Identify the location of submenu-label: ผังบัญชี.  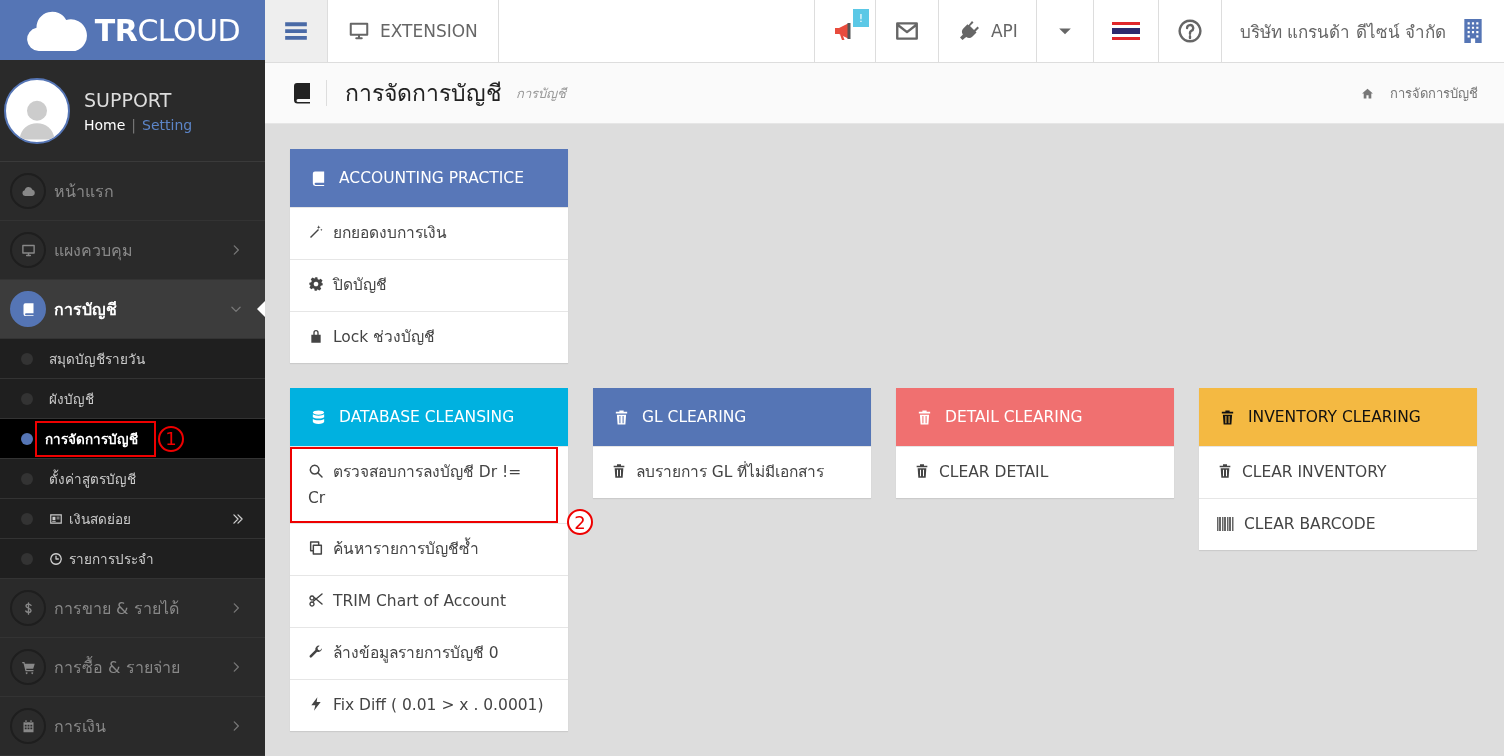
(71, 399).